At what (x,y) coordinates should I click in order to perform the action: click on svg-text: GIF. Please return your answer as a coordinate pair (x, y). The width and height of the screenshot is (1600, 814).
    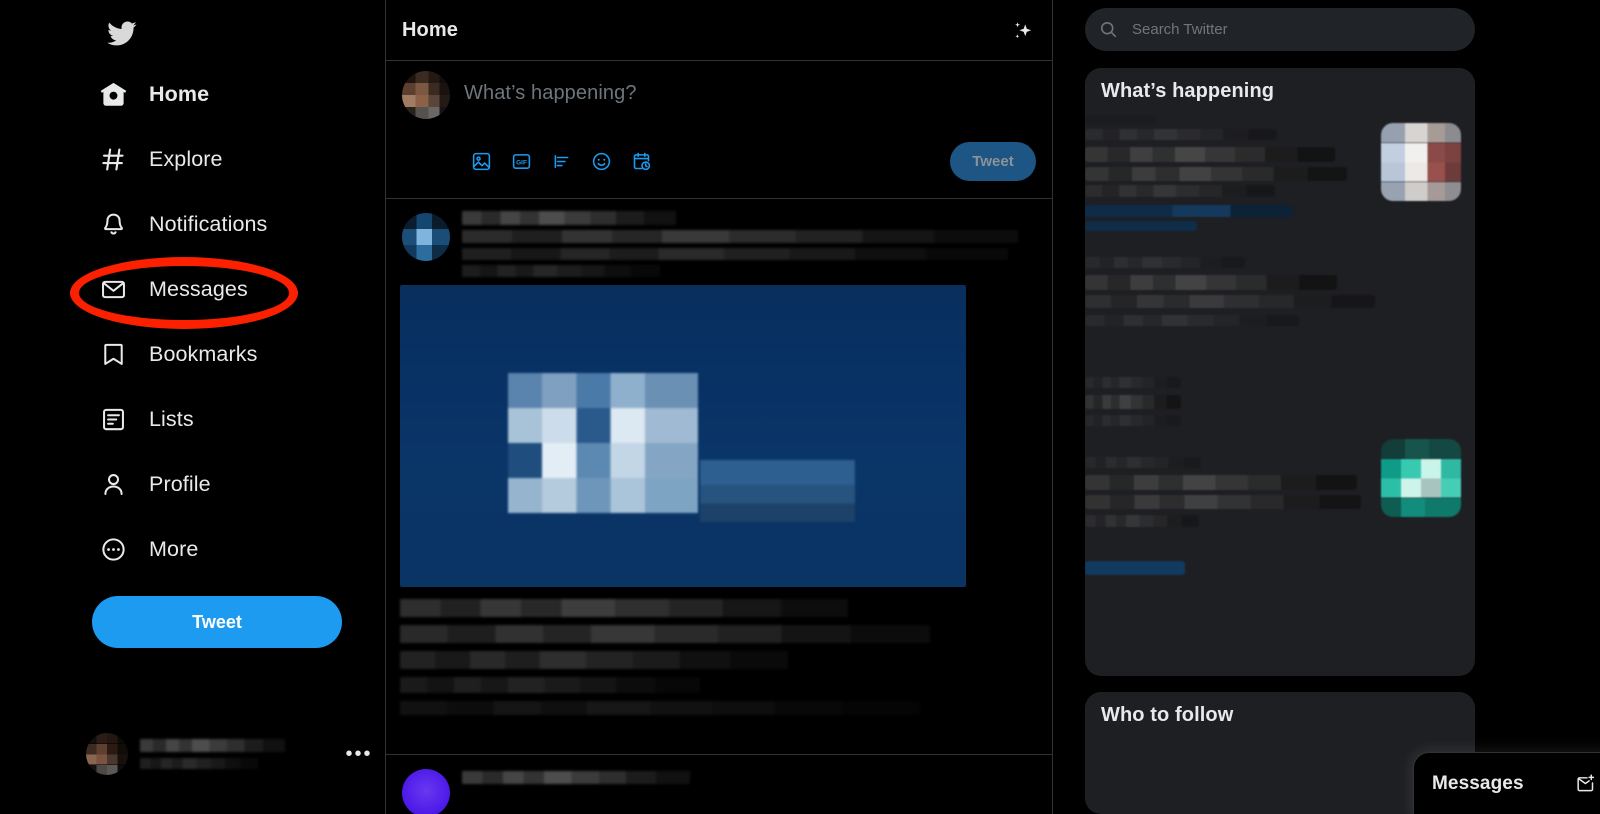
    Looking at the image, I should click on (521, 162).